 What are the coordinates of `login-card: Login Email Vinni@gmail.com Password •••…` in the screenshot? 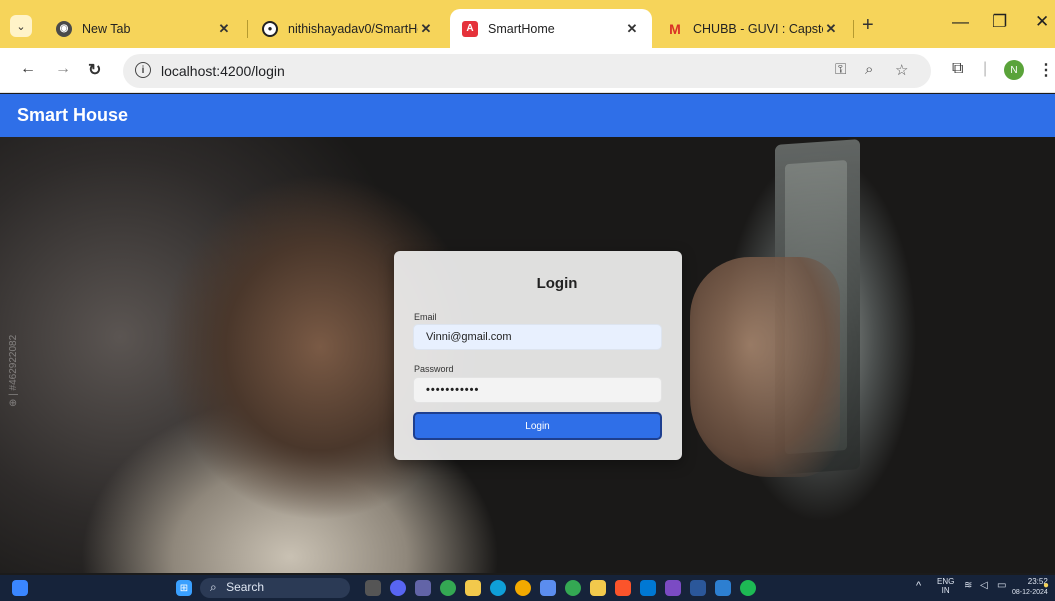 It's located at (538, 355).